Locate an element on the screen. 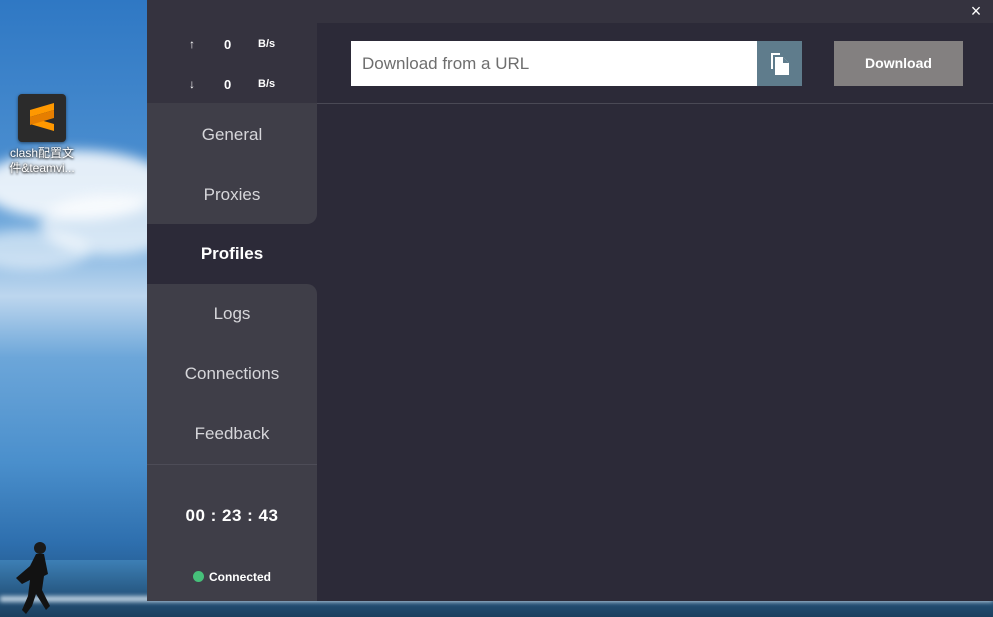 The image size is (993, 617). sidebar-divider is located at coordinates (232, 464).